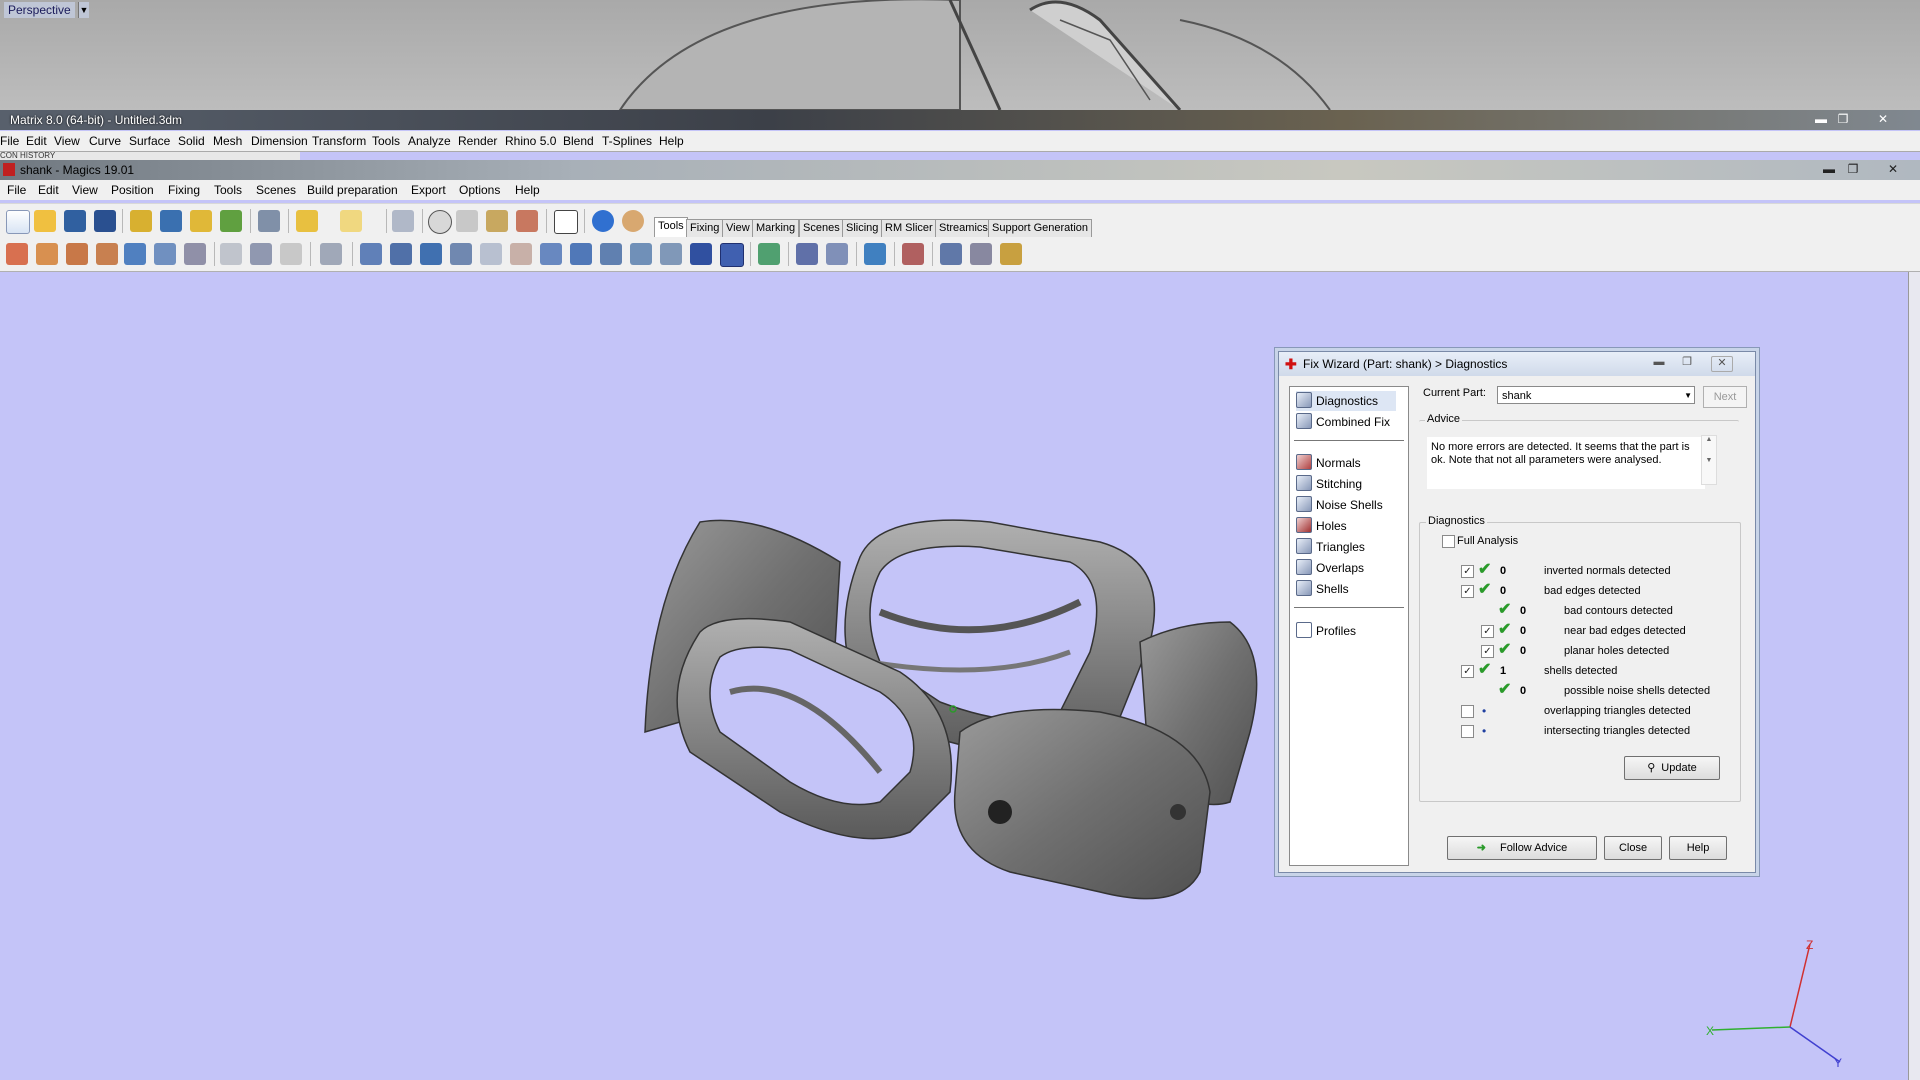  I want to click on follow-advice-button: ➜ Follow Advice, so click(1522, 848).